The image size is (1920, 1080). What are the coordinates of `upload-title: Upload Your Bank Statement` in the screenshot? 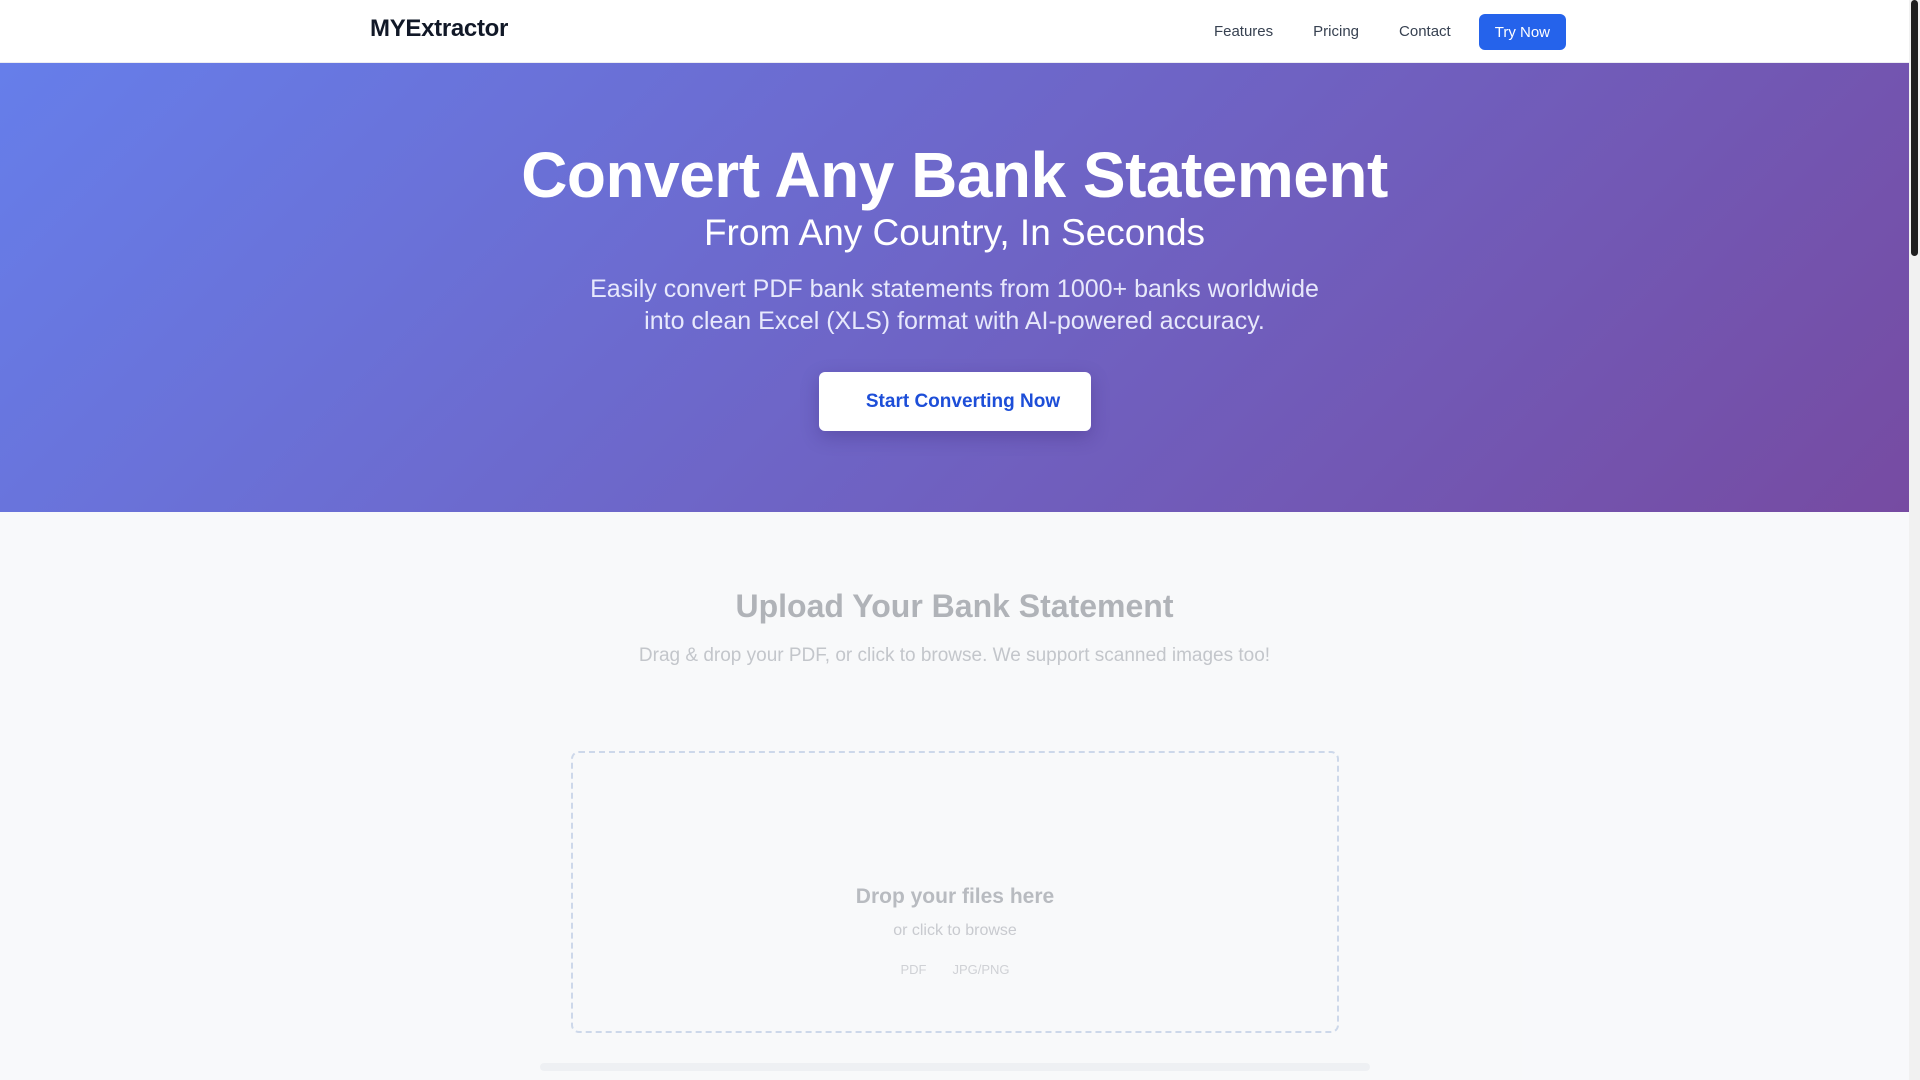 It's located at (954, 606).